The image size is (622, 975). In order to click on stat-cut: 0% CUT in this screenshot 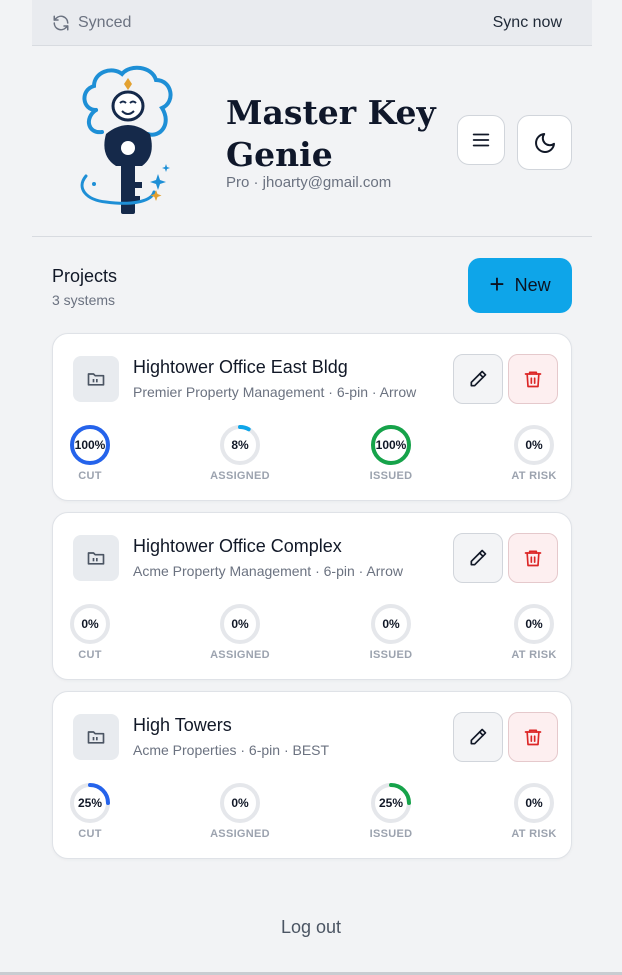, I will do `click(90, 631)`.